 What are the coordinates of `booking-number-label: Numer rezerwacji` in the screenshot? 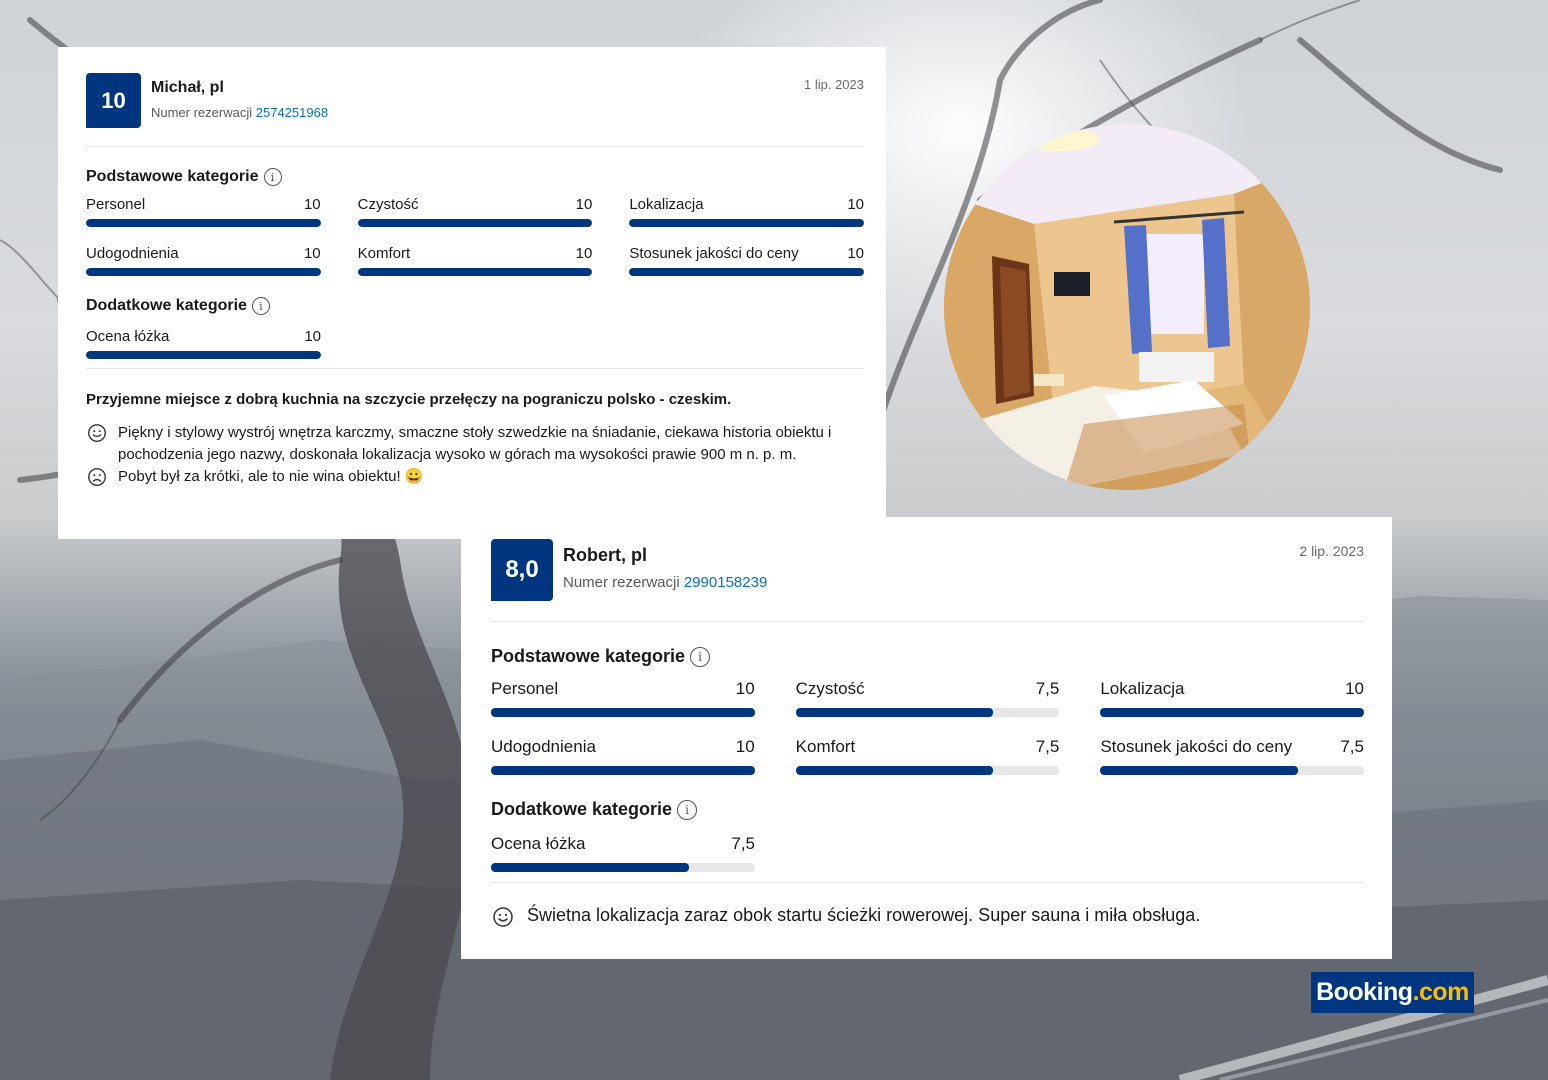 It's located at (202, 112).